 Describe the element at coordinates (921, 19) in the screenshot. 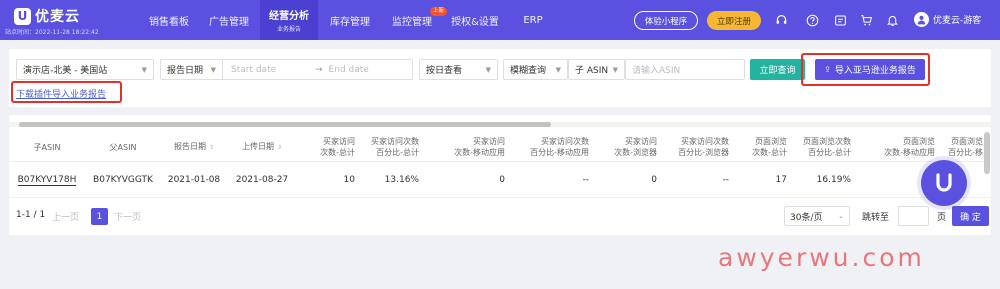

I see `avatar` at that location.